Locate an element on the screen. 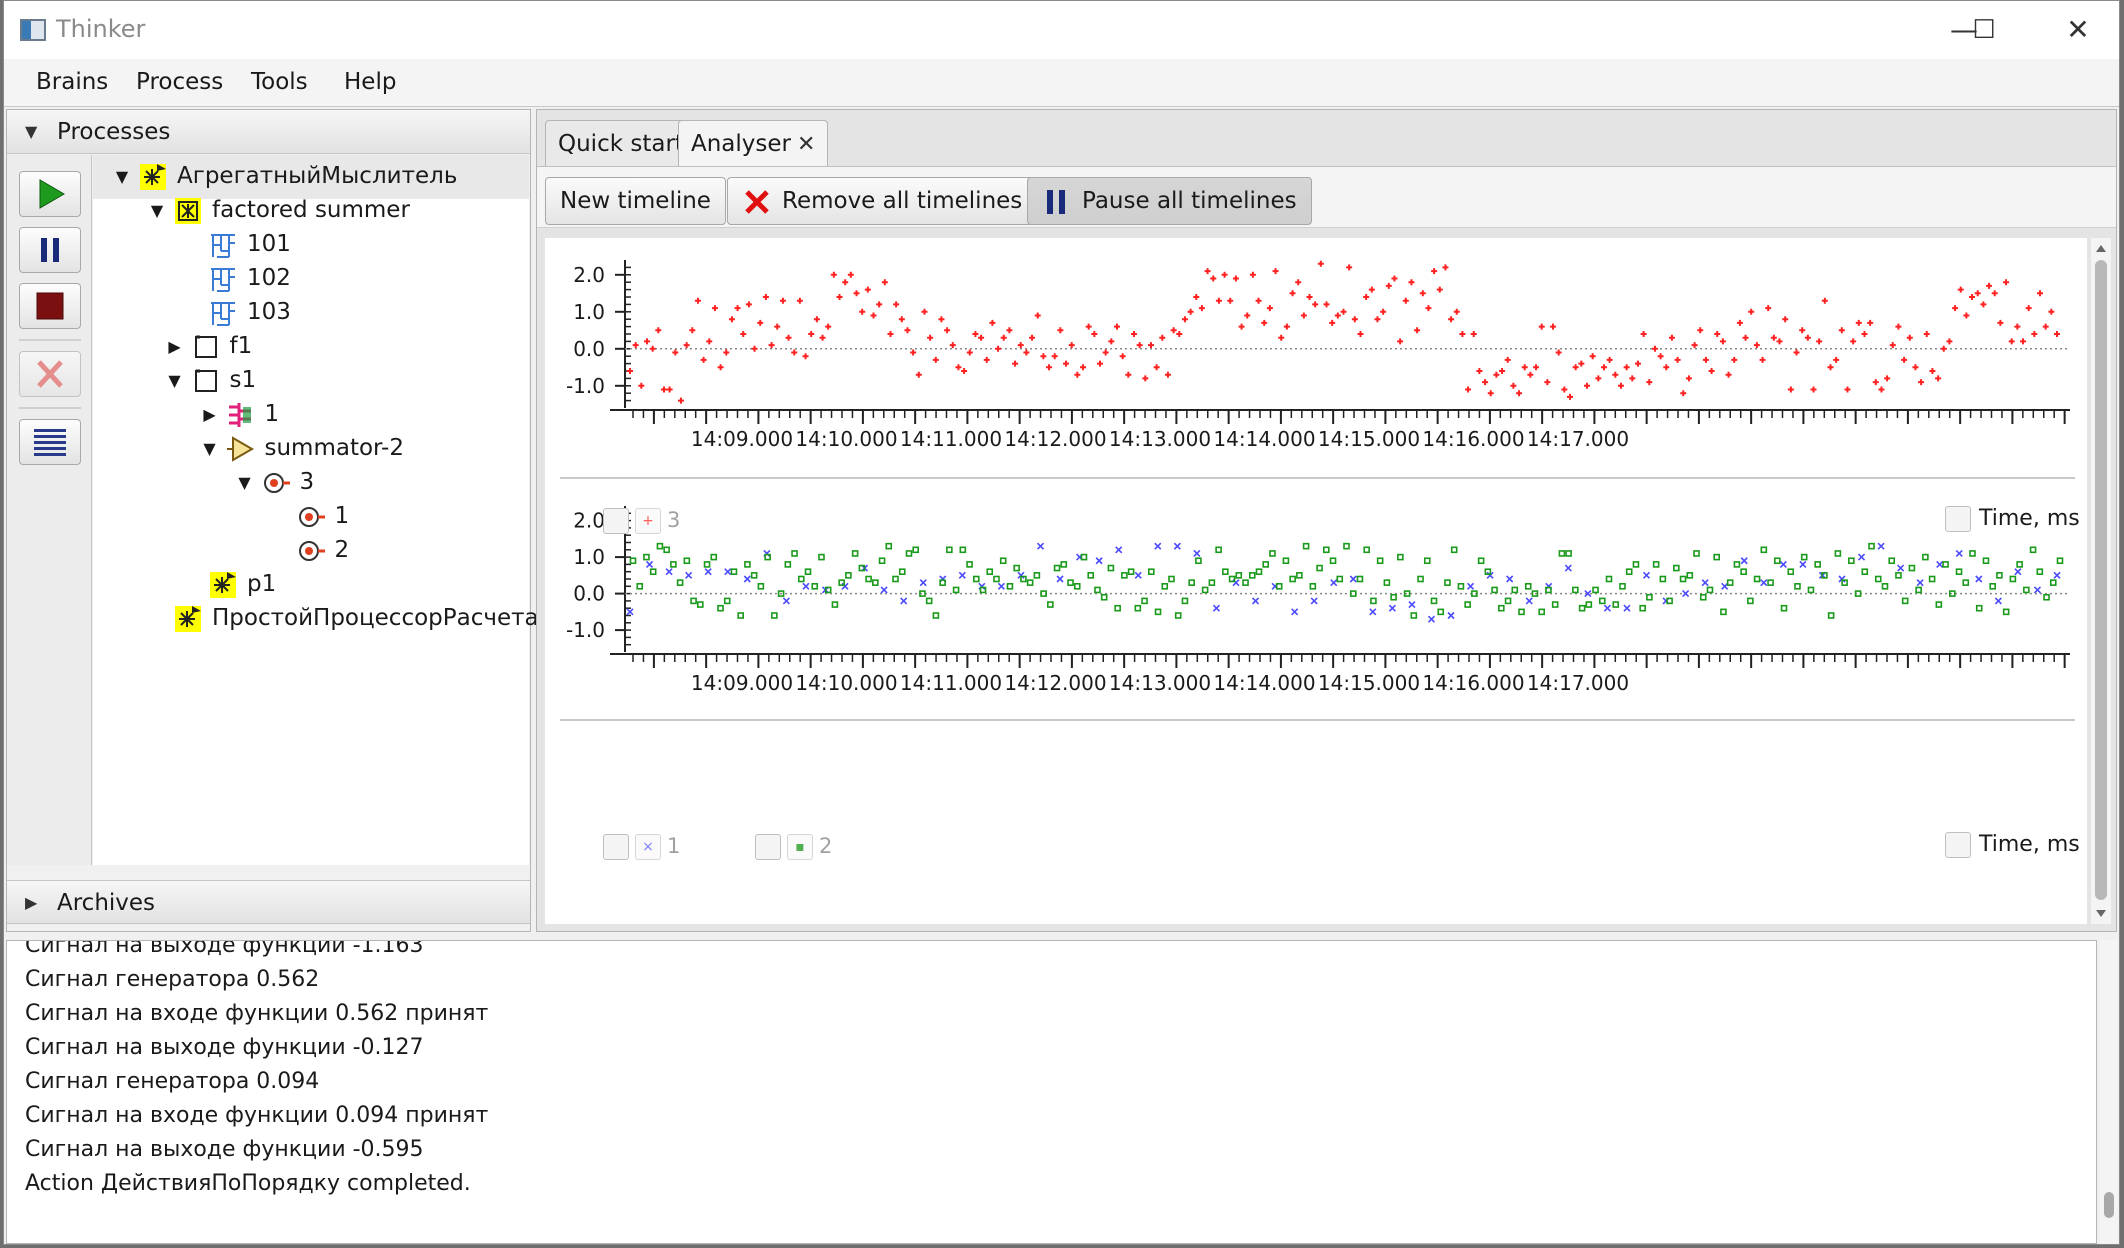  console-scrollbar is located at coordinates (2109, 1092).